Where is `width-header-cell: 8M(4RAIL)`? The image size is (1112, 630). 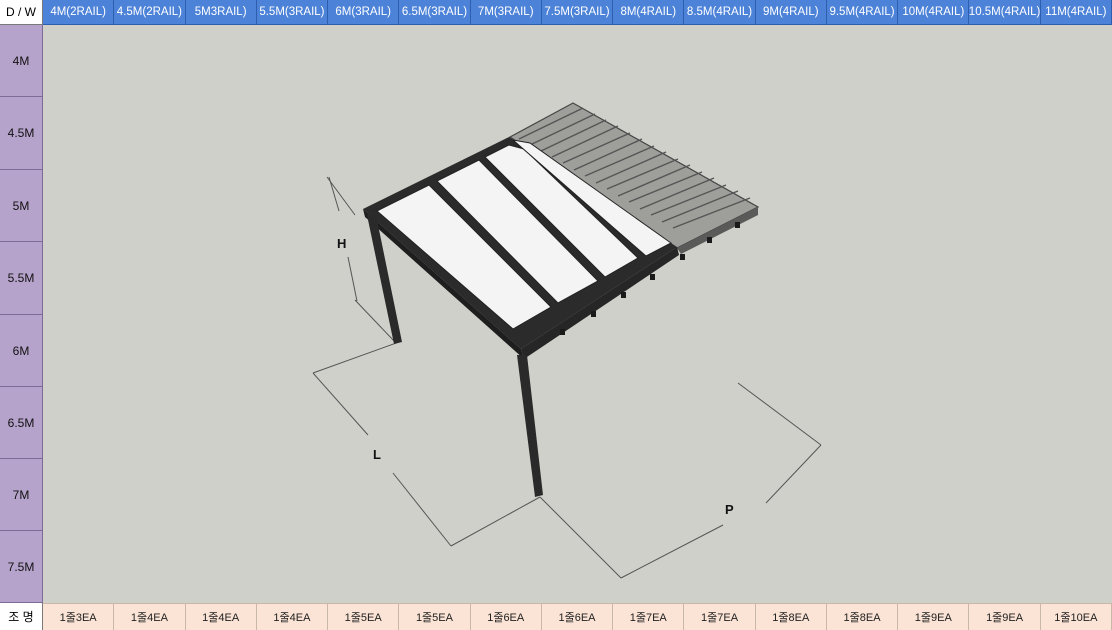
width-header-cell: 8M(4RAIL) is located at coordinates (649, 12).